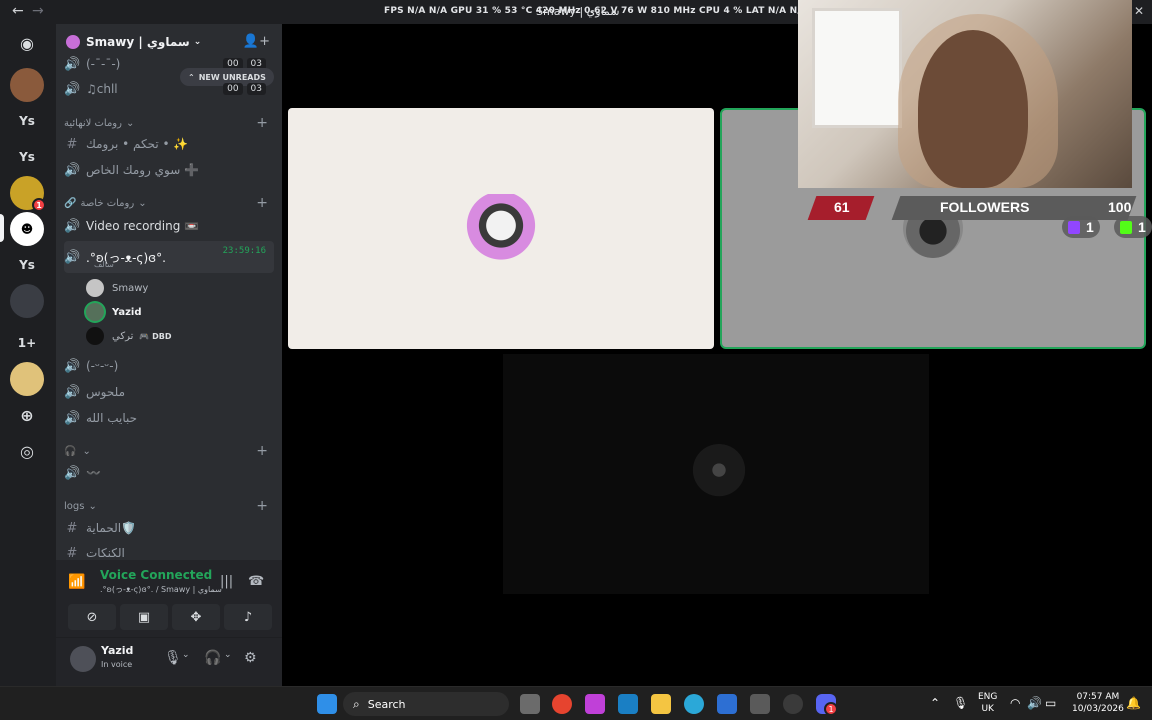 Image resolution: width=1152 pixels, height=720 pixels. I want to click on channel-voice-2: 🔊 ♫chll 00 03, so click(169, 89).